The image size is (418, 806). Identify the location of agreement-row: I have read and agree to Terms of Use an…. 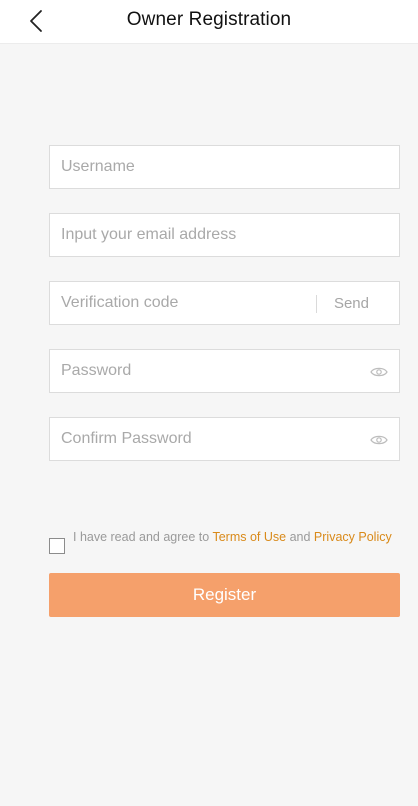
(224, 546).